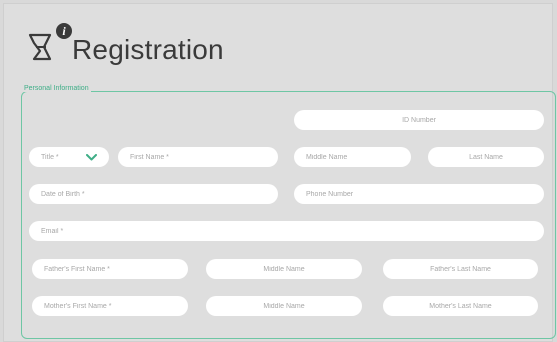 The height and width of the screenshot is (342, 557). What do you see at coordinates (148, 49) in the screenshot?
I see `page-title: Registration` at bounding box center [148, 49].